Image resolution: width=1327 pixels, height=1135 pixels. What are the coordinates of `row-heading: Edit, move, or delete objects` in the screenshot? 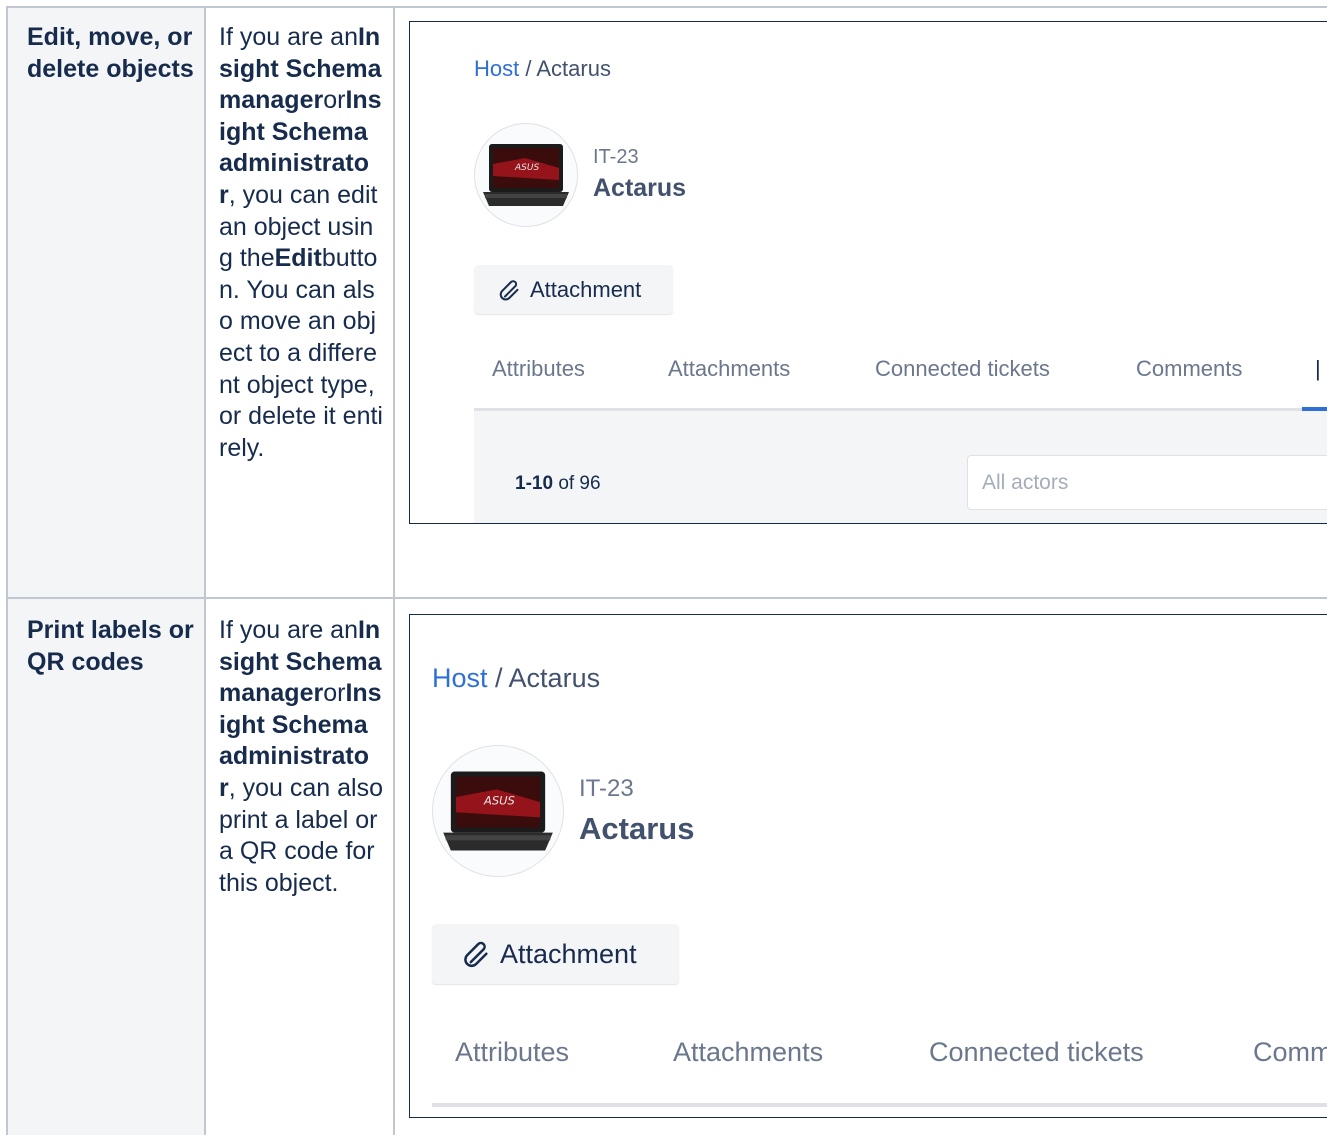 It's located at (110, 53).